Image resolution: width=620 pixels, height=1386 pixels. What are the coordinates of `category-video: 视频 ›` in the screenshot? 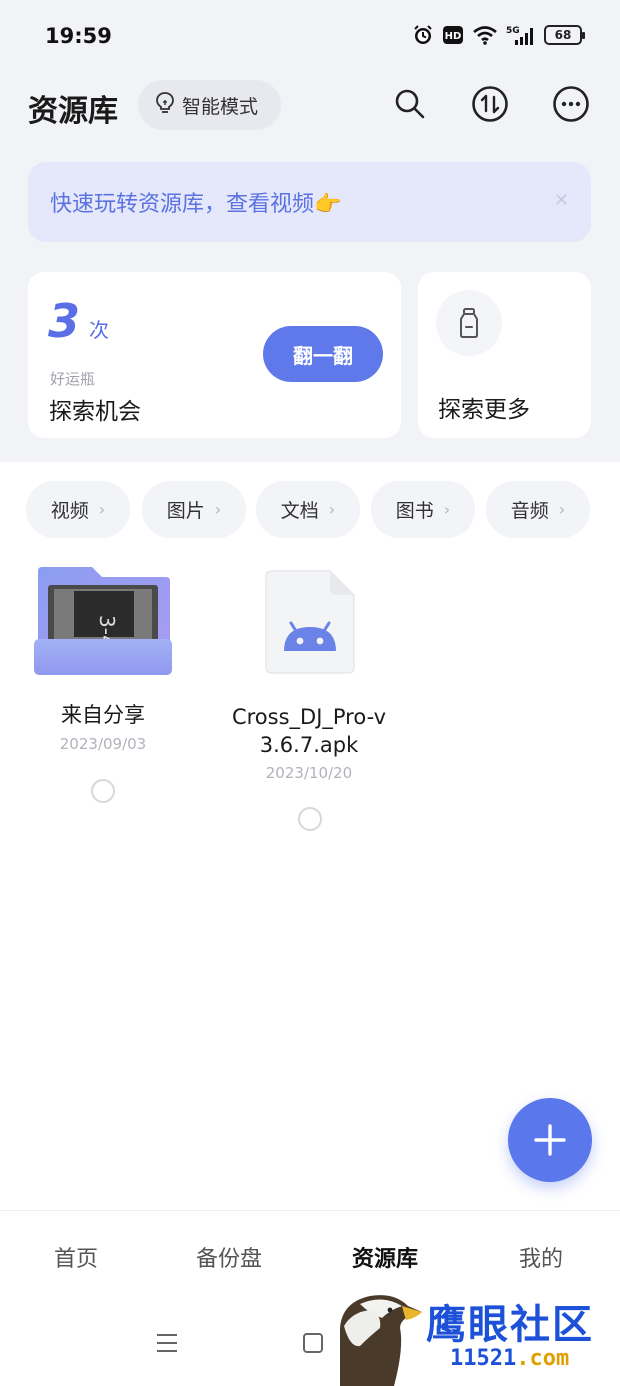 It's located at (78, 509).